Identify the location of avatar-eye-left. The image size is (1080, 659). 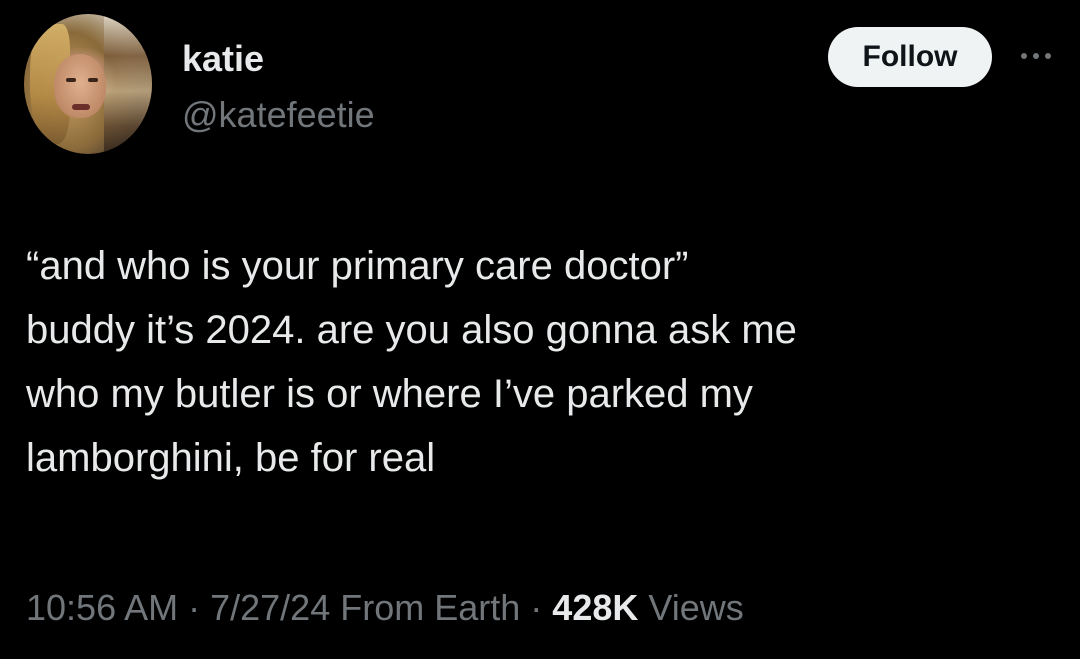
(71, 80).